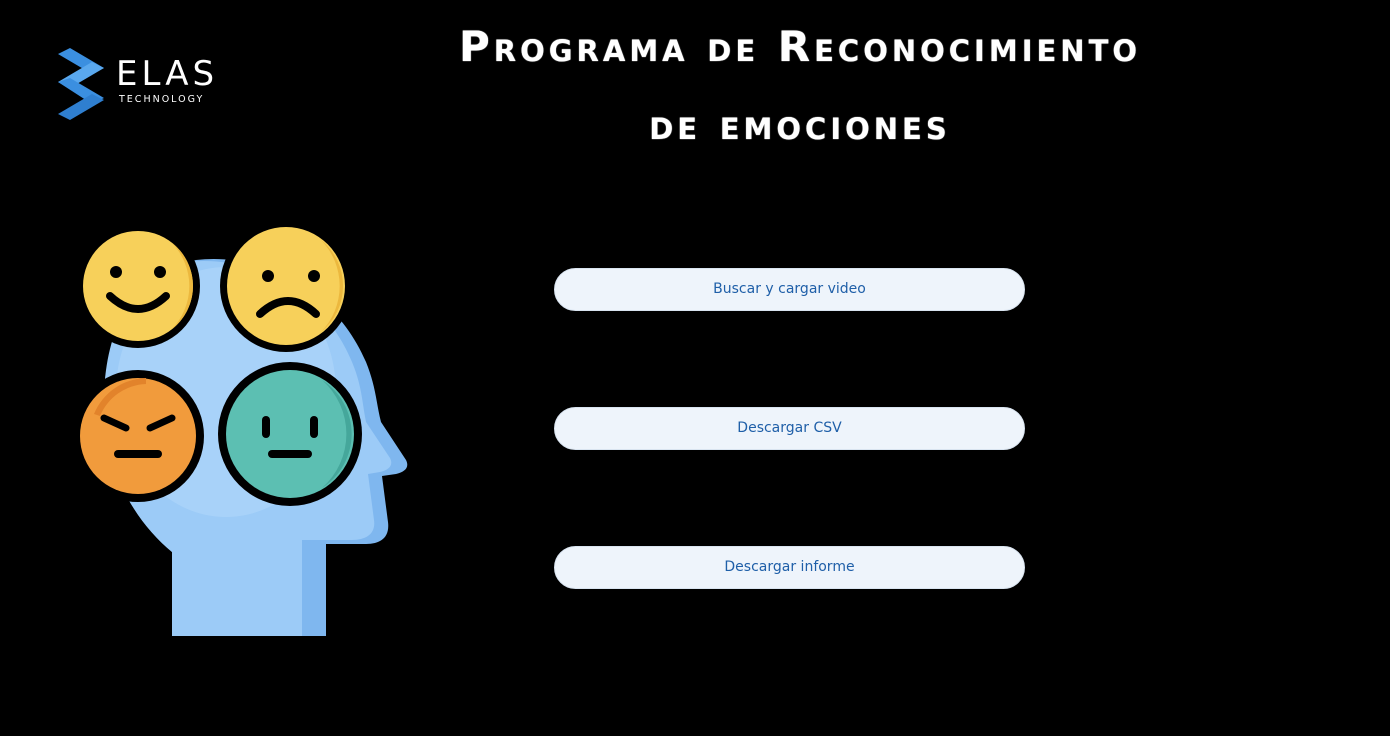  I want to click on page-title: Programa de Reconocimiento de emociones, so click(800, 86).